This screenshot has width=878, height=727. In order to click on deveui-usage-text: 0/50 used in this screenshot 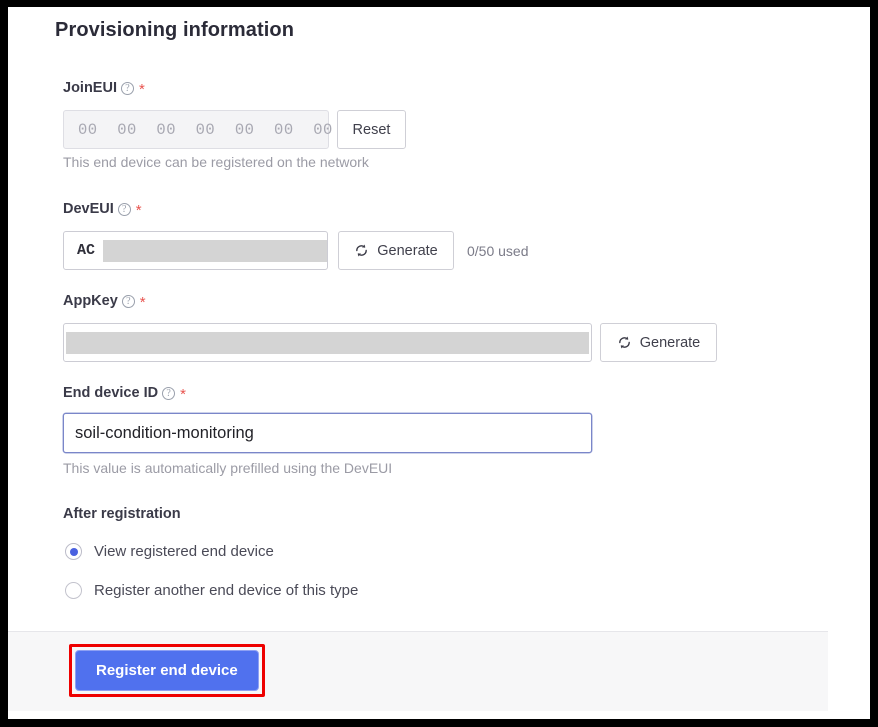, I will do `click(498, 251)`.